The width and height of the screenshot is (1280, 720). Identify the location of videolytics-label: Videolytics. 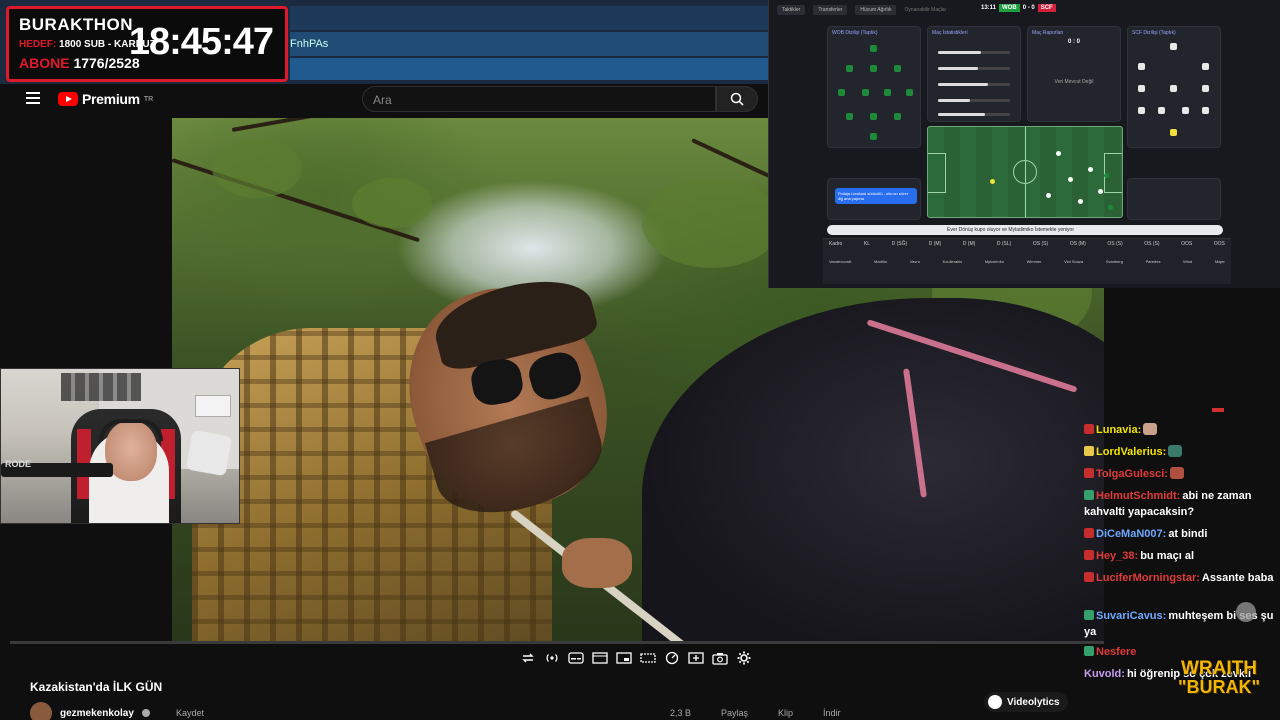
(1033, 702).